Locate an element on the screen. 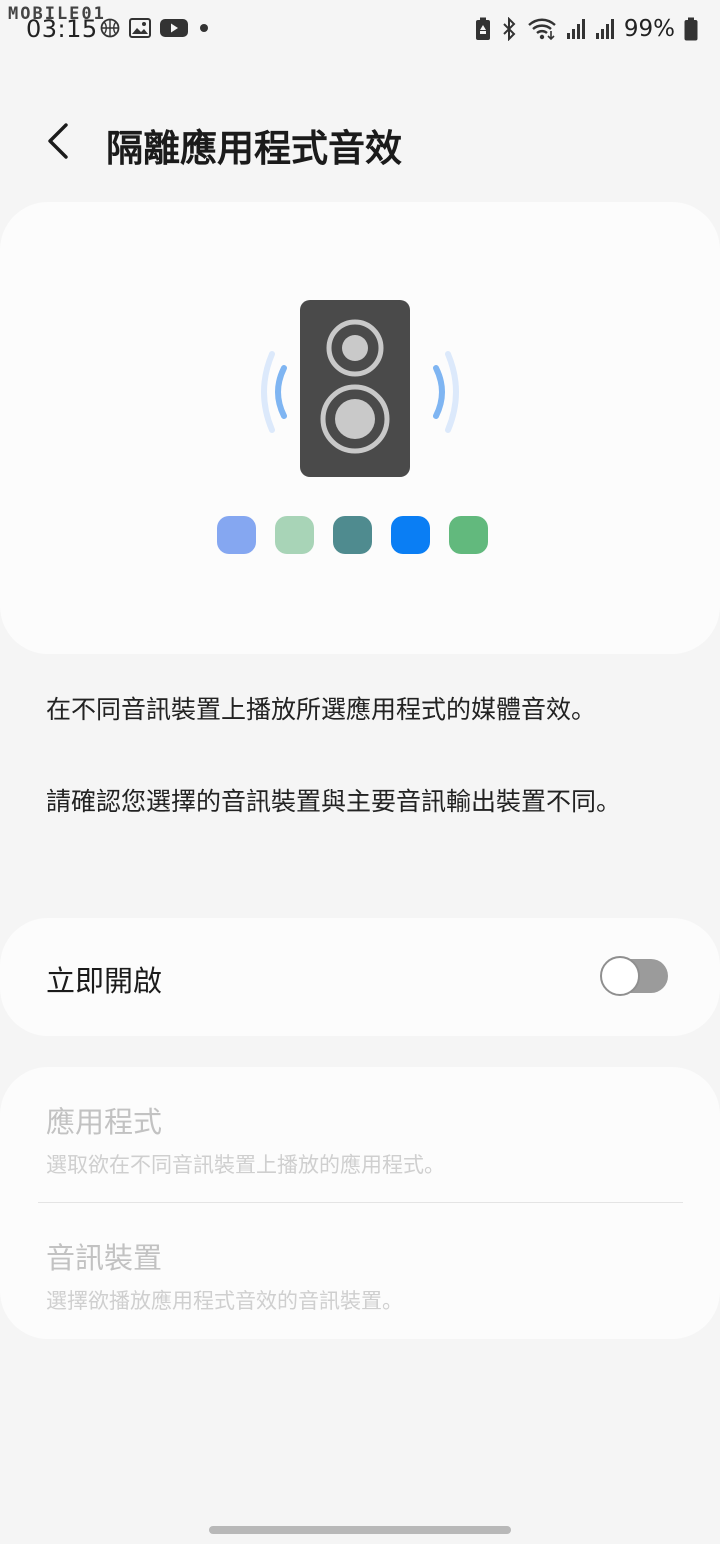 The width and height of the screenshot is (720, 1544). option-title: 音訊裝置 is located at coordinates (104, 1258).